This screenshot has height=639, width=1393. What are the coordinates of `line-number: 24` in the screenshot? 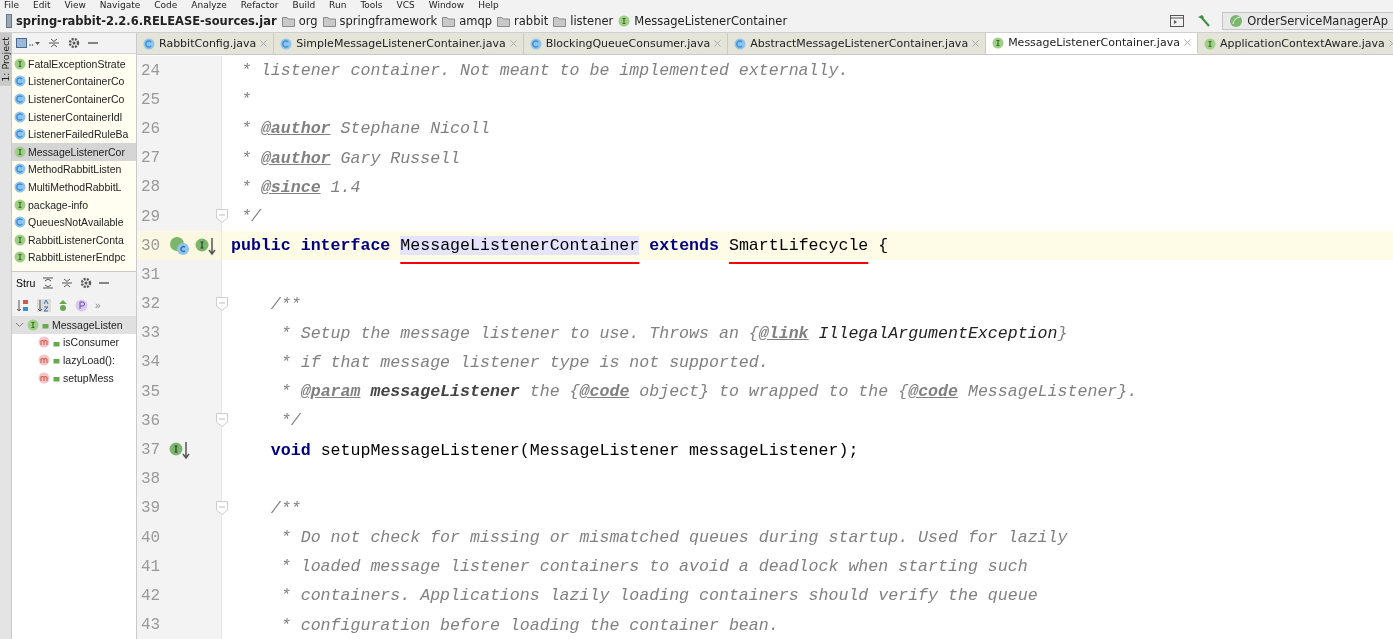 It's located at (151, 70).